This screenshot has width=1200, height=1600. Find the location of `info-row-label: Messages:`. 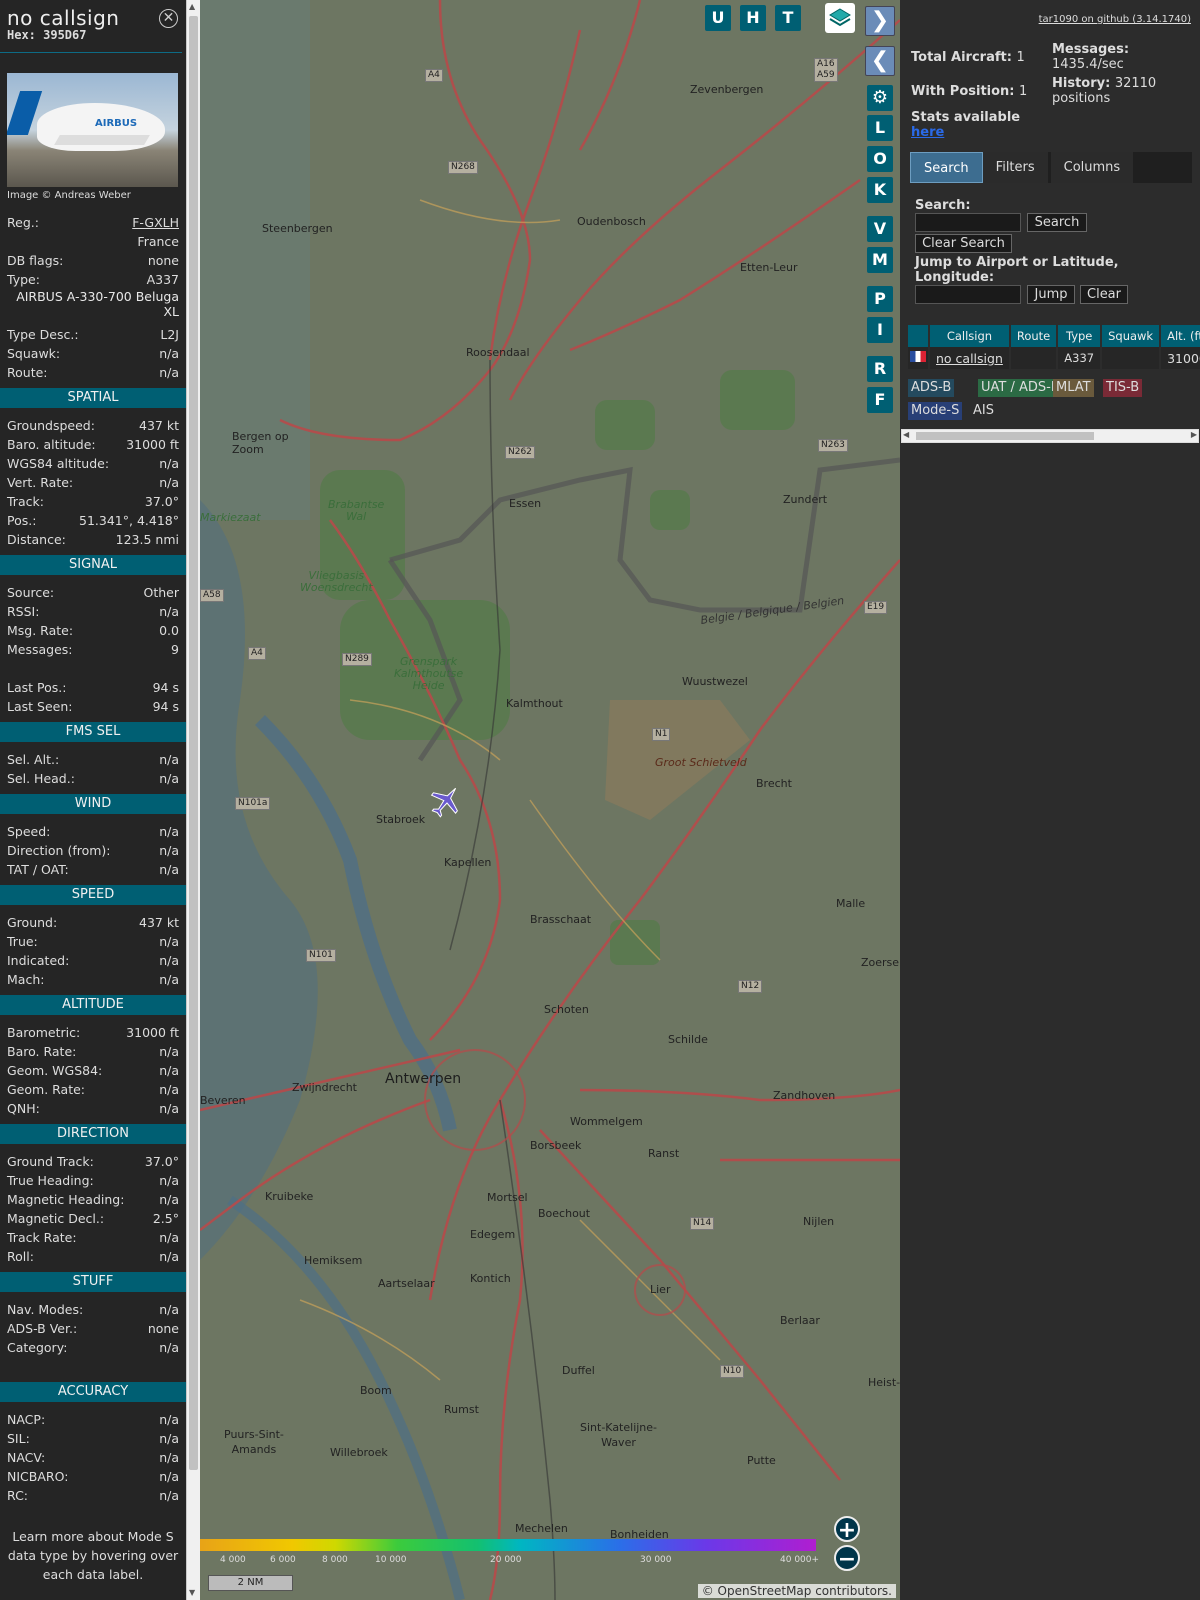

info-row-label: Messages: is located at coordinates (40, 649).